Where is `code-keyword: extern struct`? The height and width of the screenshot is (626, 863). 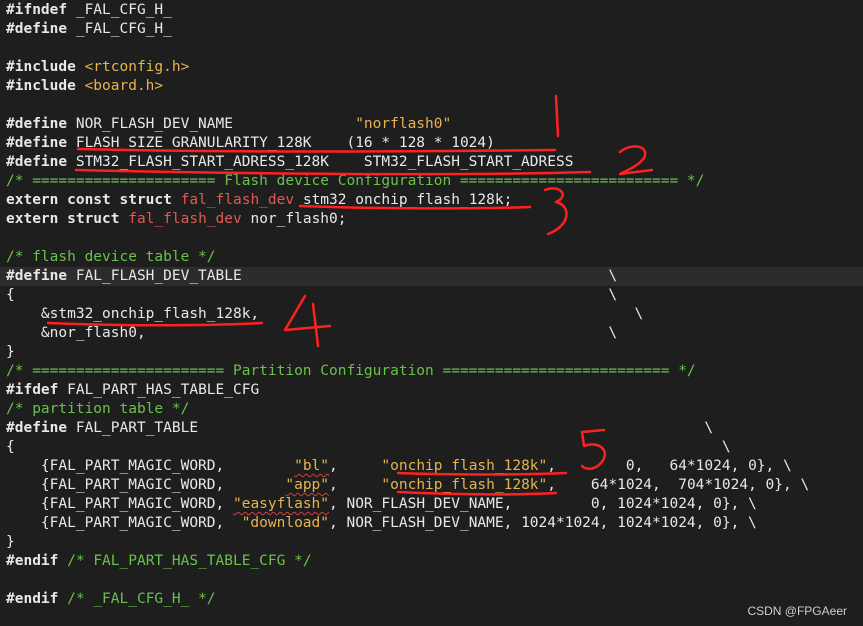
code-keyword: extern struct is located at coordinates (63, 219).